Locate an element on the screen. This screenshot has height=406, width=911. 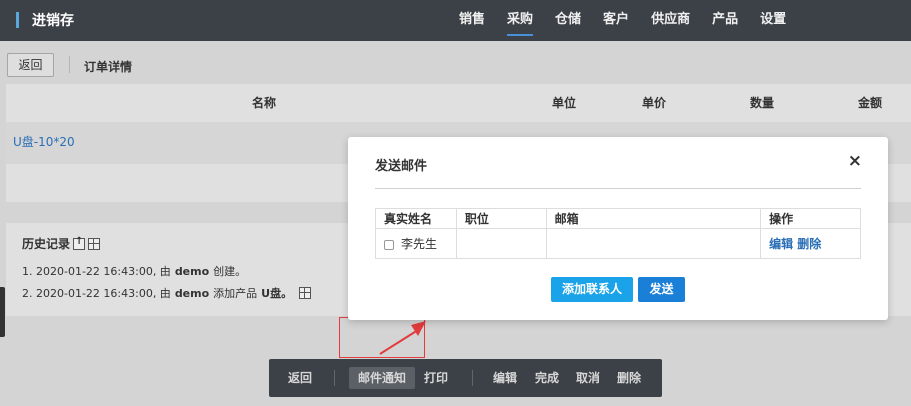
edit-contact-link: 编辑 is located at coordinates (781, 244).